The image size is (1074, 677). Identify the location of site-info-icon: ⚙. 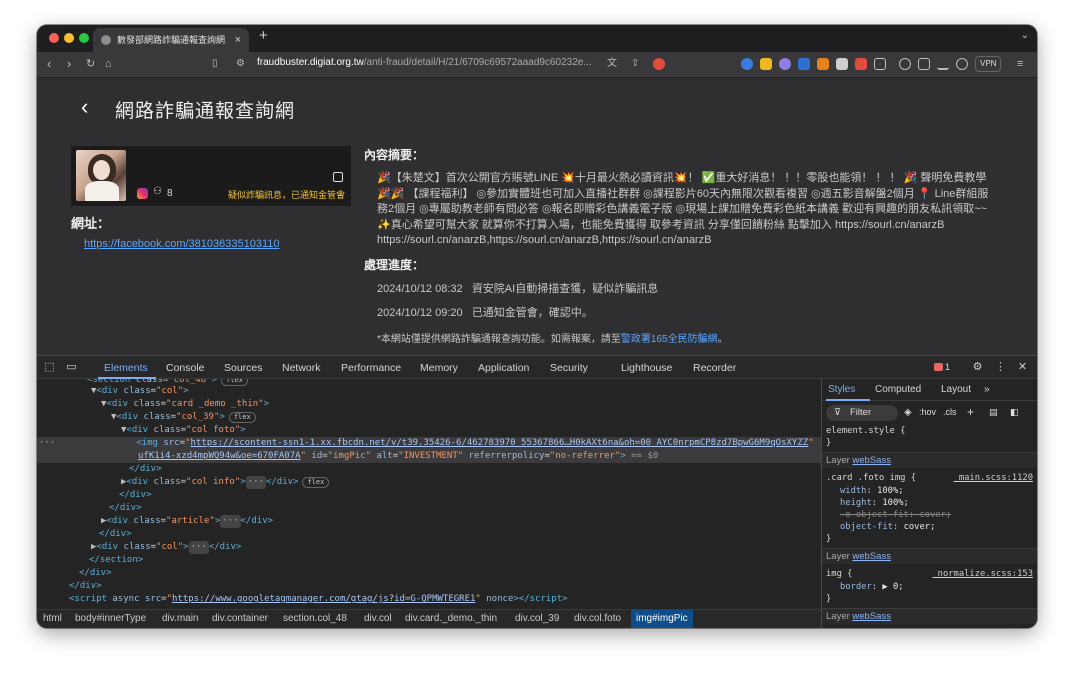
(240, 64).